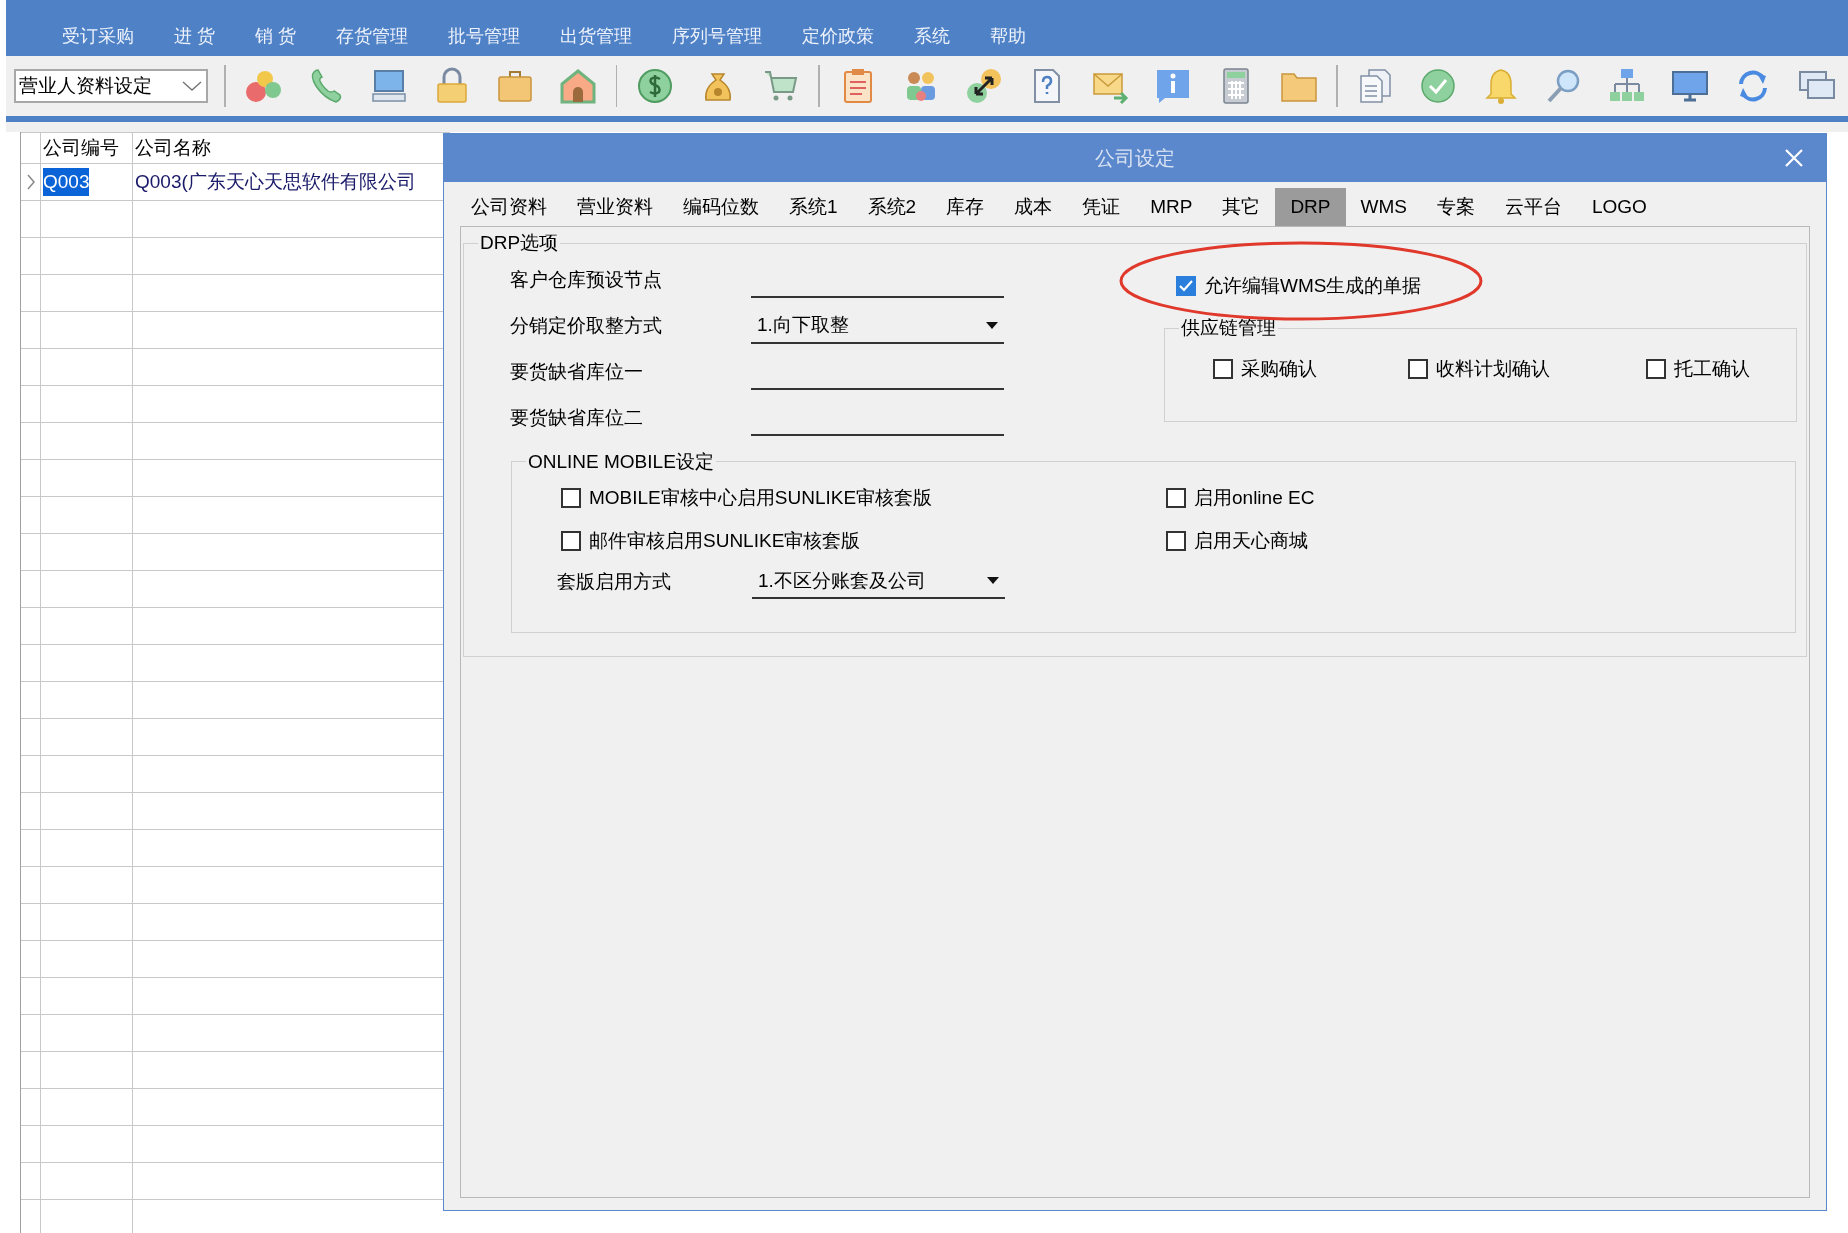 The width and height of the screenshot is (1848, 1233). Describe the element at coordinates (1310, 207) in the screenshot. I see `tab: DRP` at that location.